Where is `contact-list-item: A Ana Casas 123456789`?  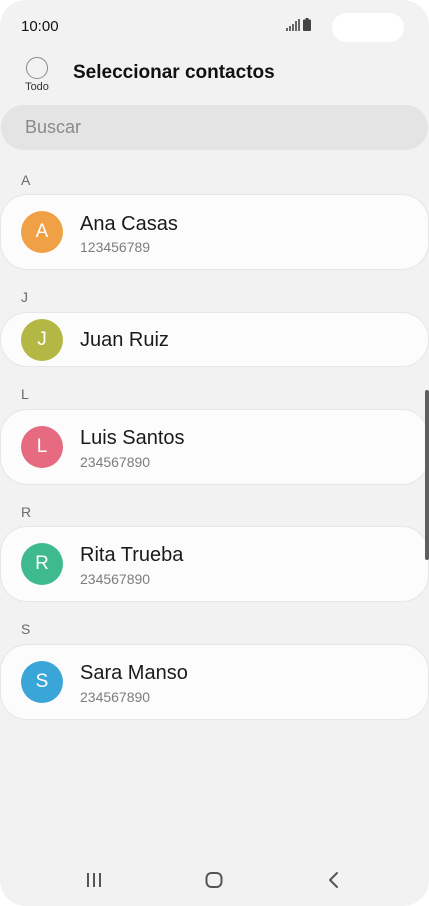
contact-list-item: A Ana Casas 123456789 is located at coordinates (214, 232).